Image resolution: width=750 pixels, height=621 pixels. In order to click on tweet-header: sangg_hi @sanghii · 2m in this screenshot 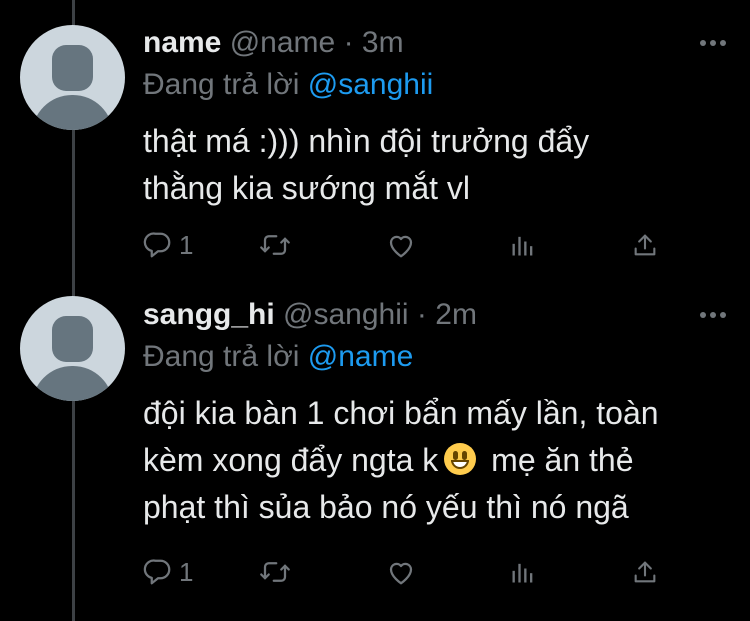, I will do `click(436, 318)`.